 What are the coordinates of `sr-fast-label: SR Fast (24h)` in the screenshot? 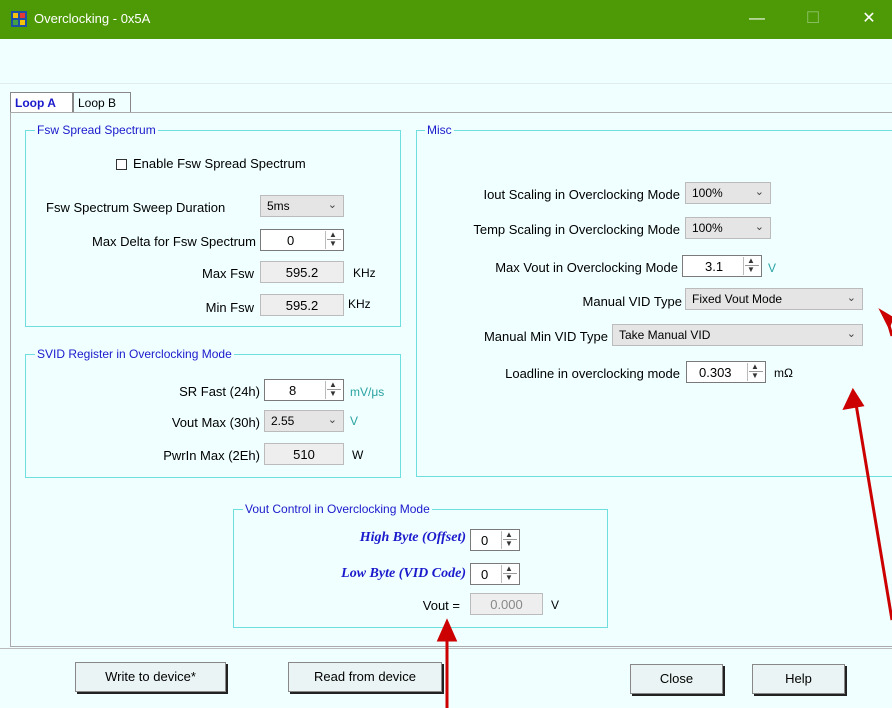 It's located at (219, 391).